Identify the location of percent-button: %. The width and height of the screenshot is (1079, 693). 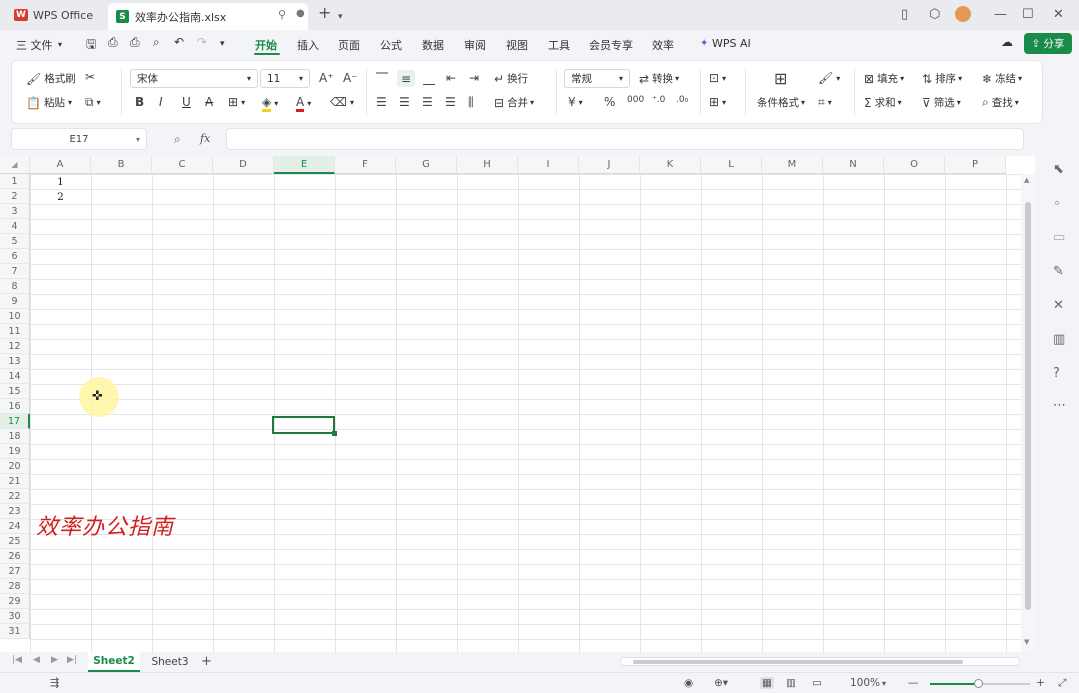
(611, 102).